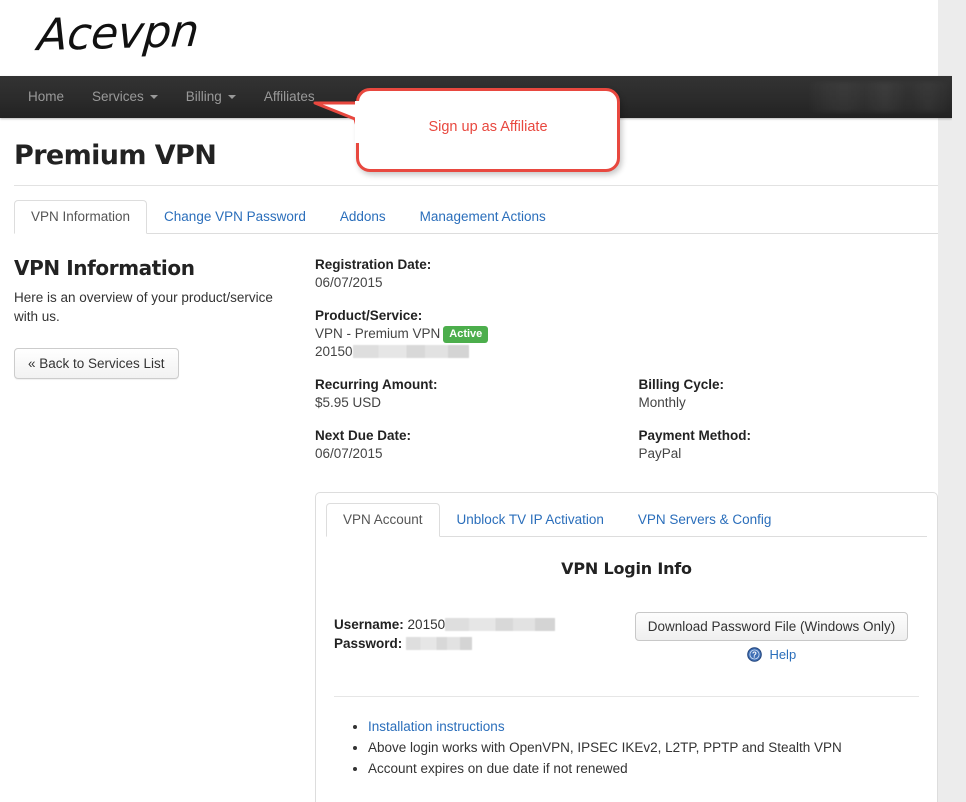 Image resolution: width=966 pixels, height=802 pixels. What do you see at coordinates (376, 384) in the screenshot?
I see `field-label: Recurring Amount:` at bounding box center [376, 384].